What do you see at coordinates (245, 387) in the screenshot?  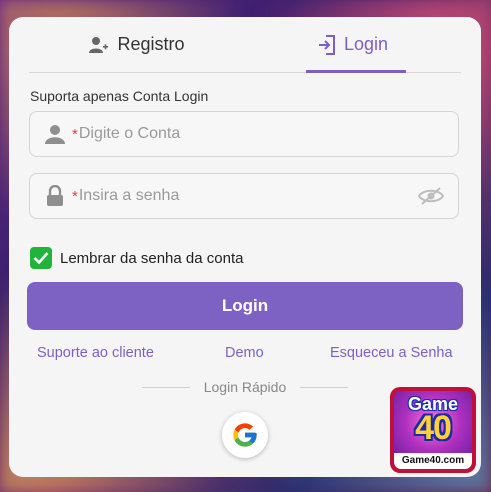 I see `quick-login-label: Login Rápido` at bounding box center [245, 387].